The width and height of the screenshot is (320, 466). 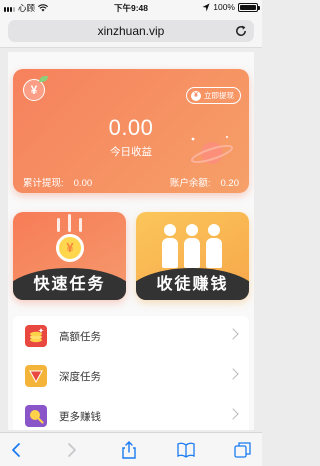 I want to click on falling-coin-icon: ¥, so click(x=70, y=248).